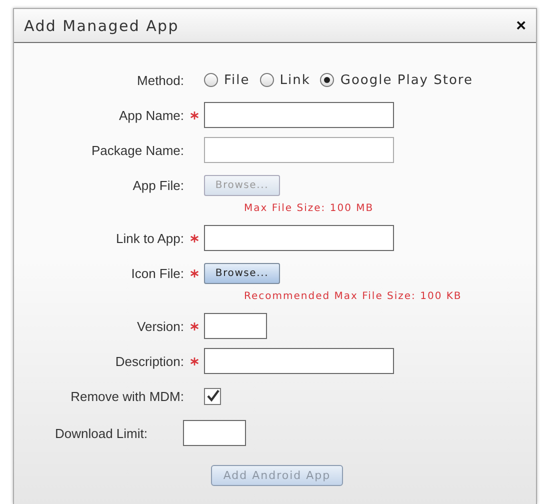 This screenshot has height=504, width=540. Describe the element at coordinates (309, 208) in the screenshot. I see `size-note: Max File Size: 100 MB` at that location.